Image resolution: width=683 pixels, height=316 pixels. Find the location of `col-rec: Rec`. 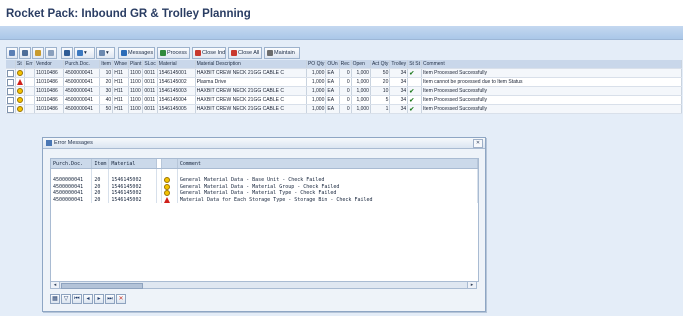

col-rec: Rec is located at coordinates (345, 64).